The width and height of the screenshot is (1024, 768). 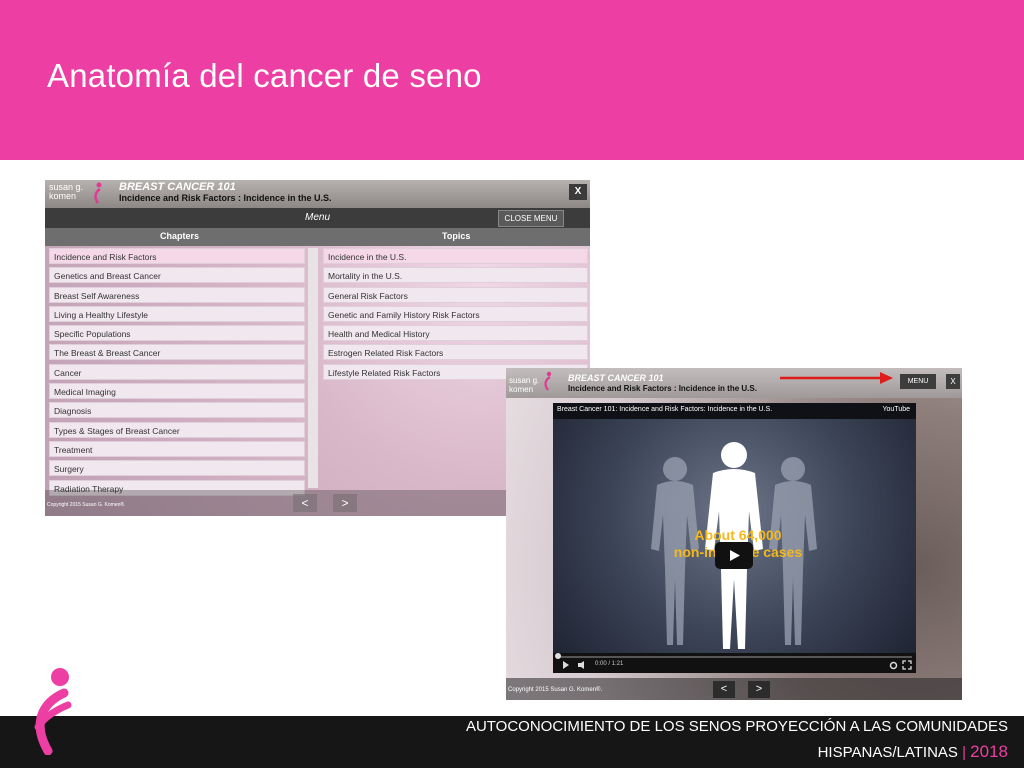 What do you see at coordinates (836, 378) in the screenshot?
I see `red-arrow-icon` at bounding box center [836, 378].